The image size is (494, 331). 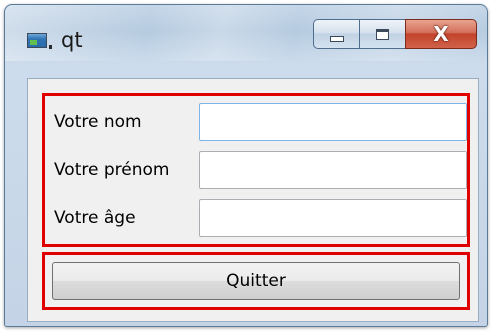 I want to click on maximize-icon, so click(x=382, y=34).